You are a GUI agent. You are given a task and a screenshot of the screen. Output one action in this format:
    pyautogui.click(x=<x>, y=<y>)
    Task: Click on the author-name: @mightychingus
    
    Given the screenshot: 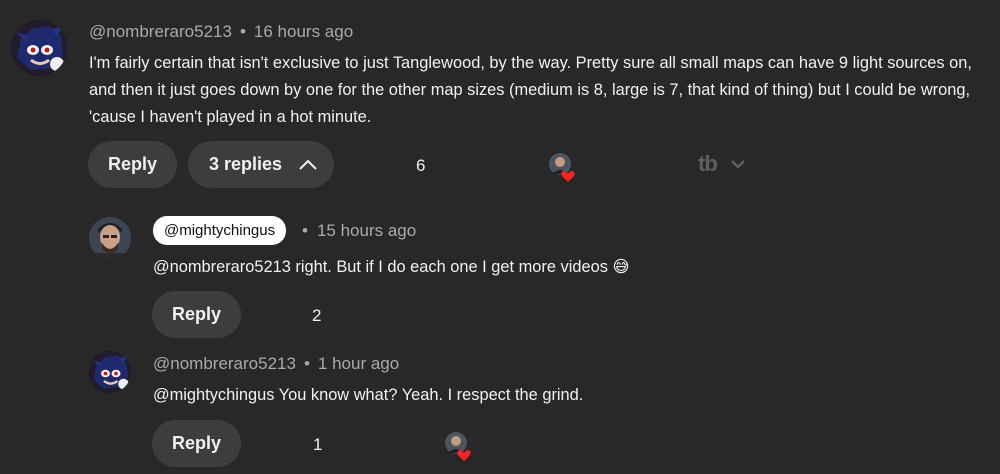 What is the action you would take?
    pyautogui.click(x=220, y=230)
    